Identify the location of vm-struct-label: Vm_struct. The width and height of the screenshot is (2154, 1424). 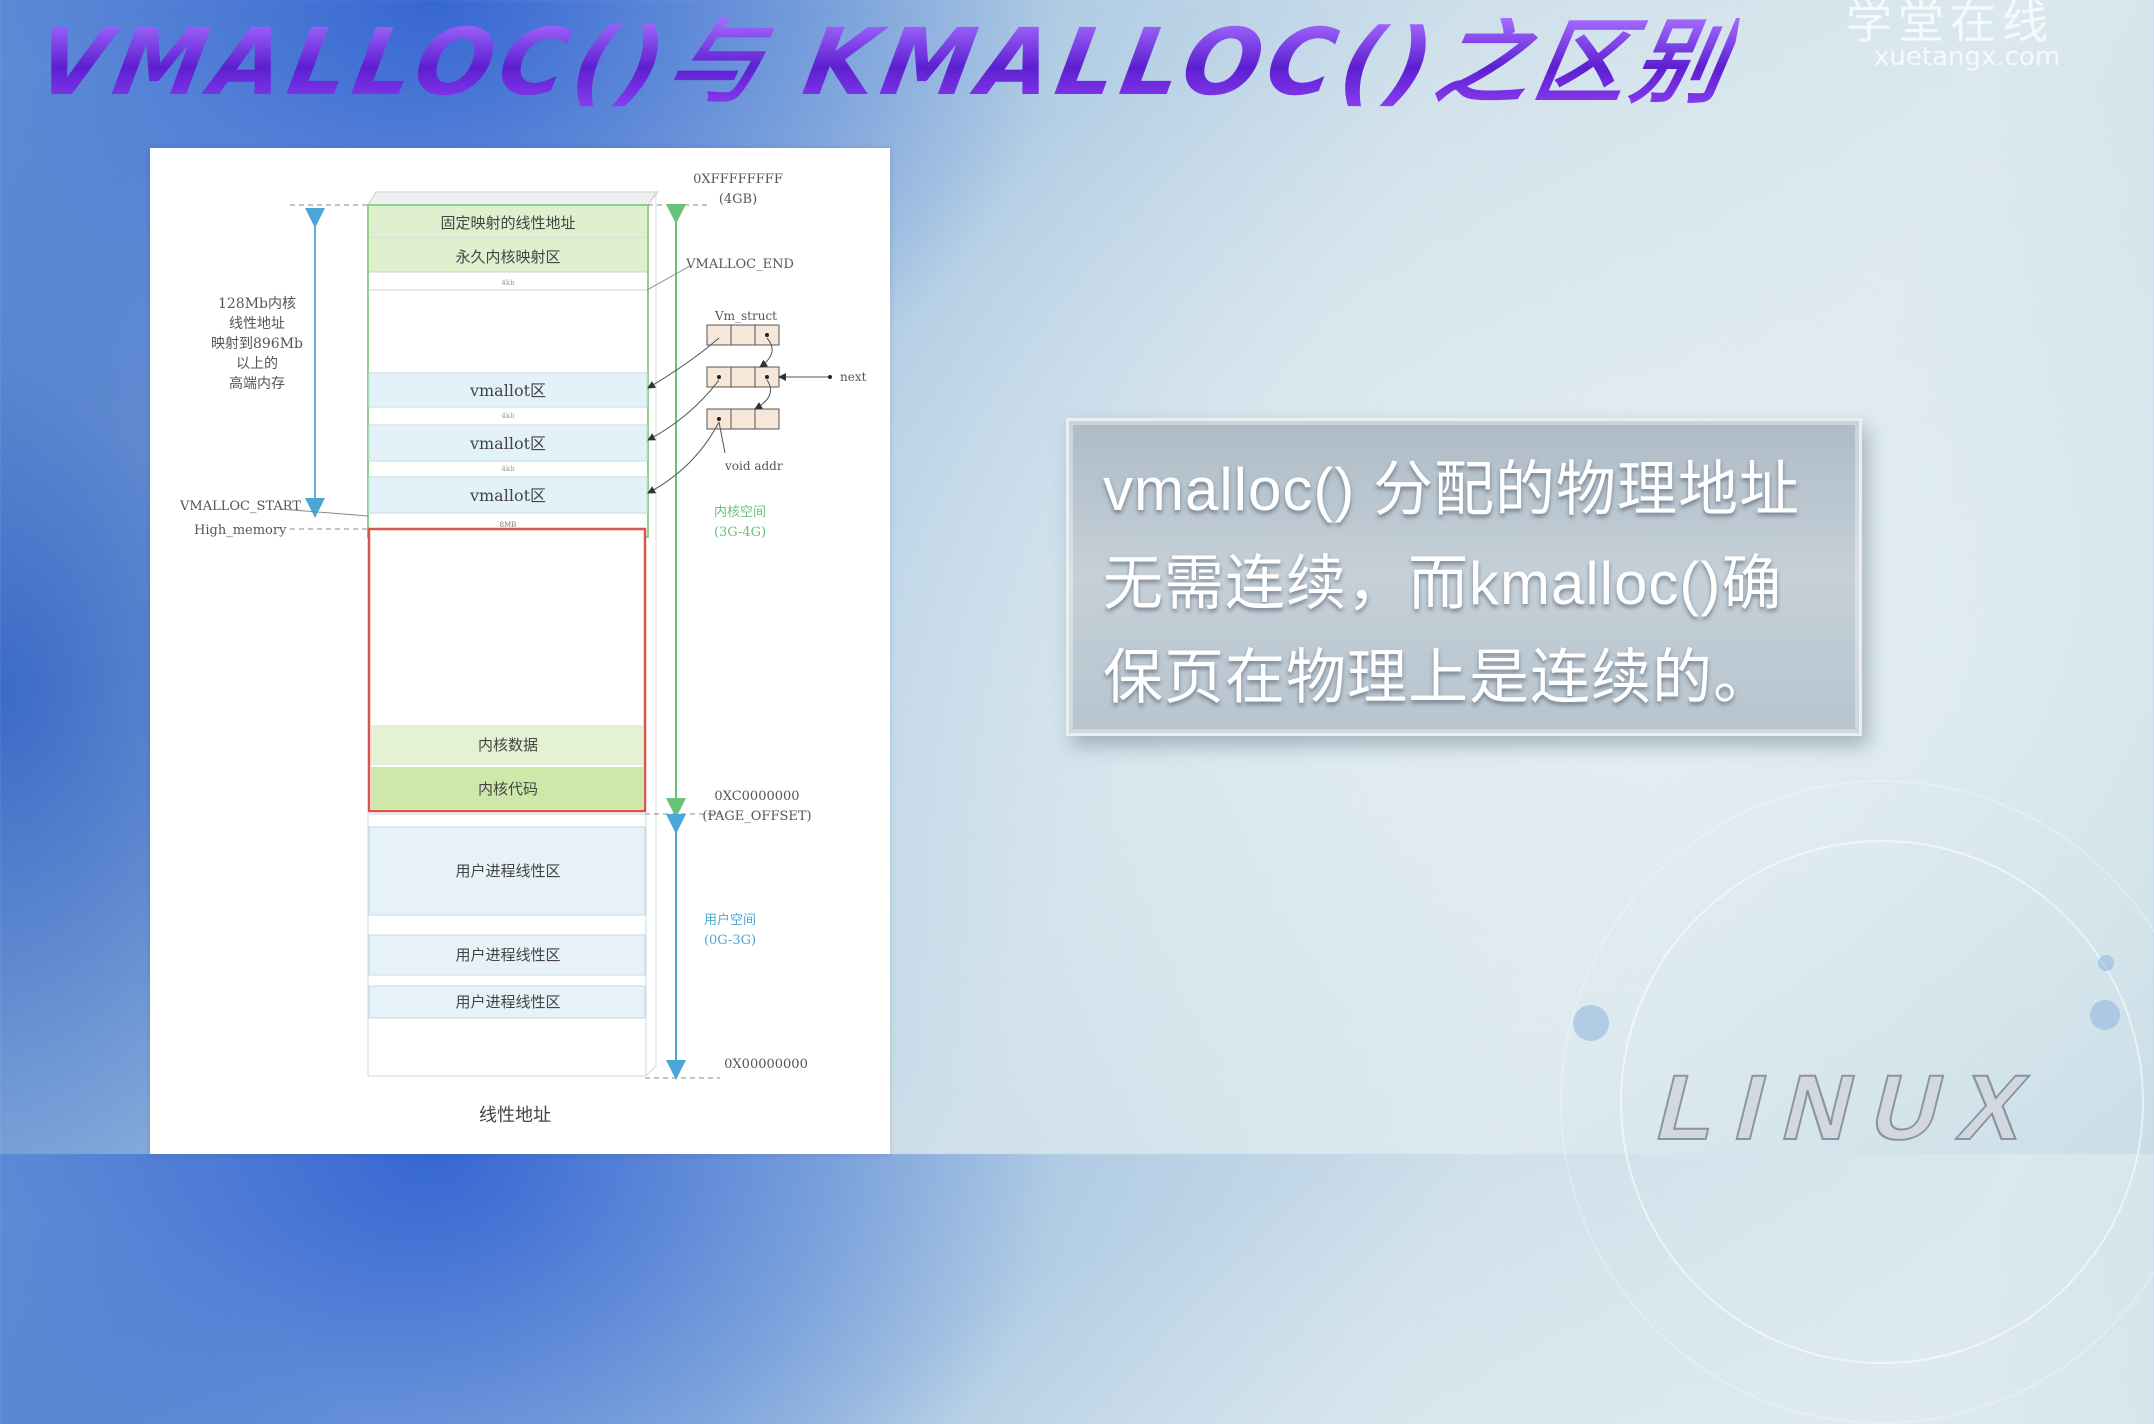
(745, 316).